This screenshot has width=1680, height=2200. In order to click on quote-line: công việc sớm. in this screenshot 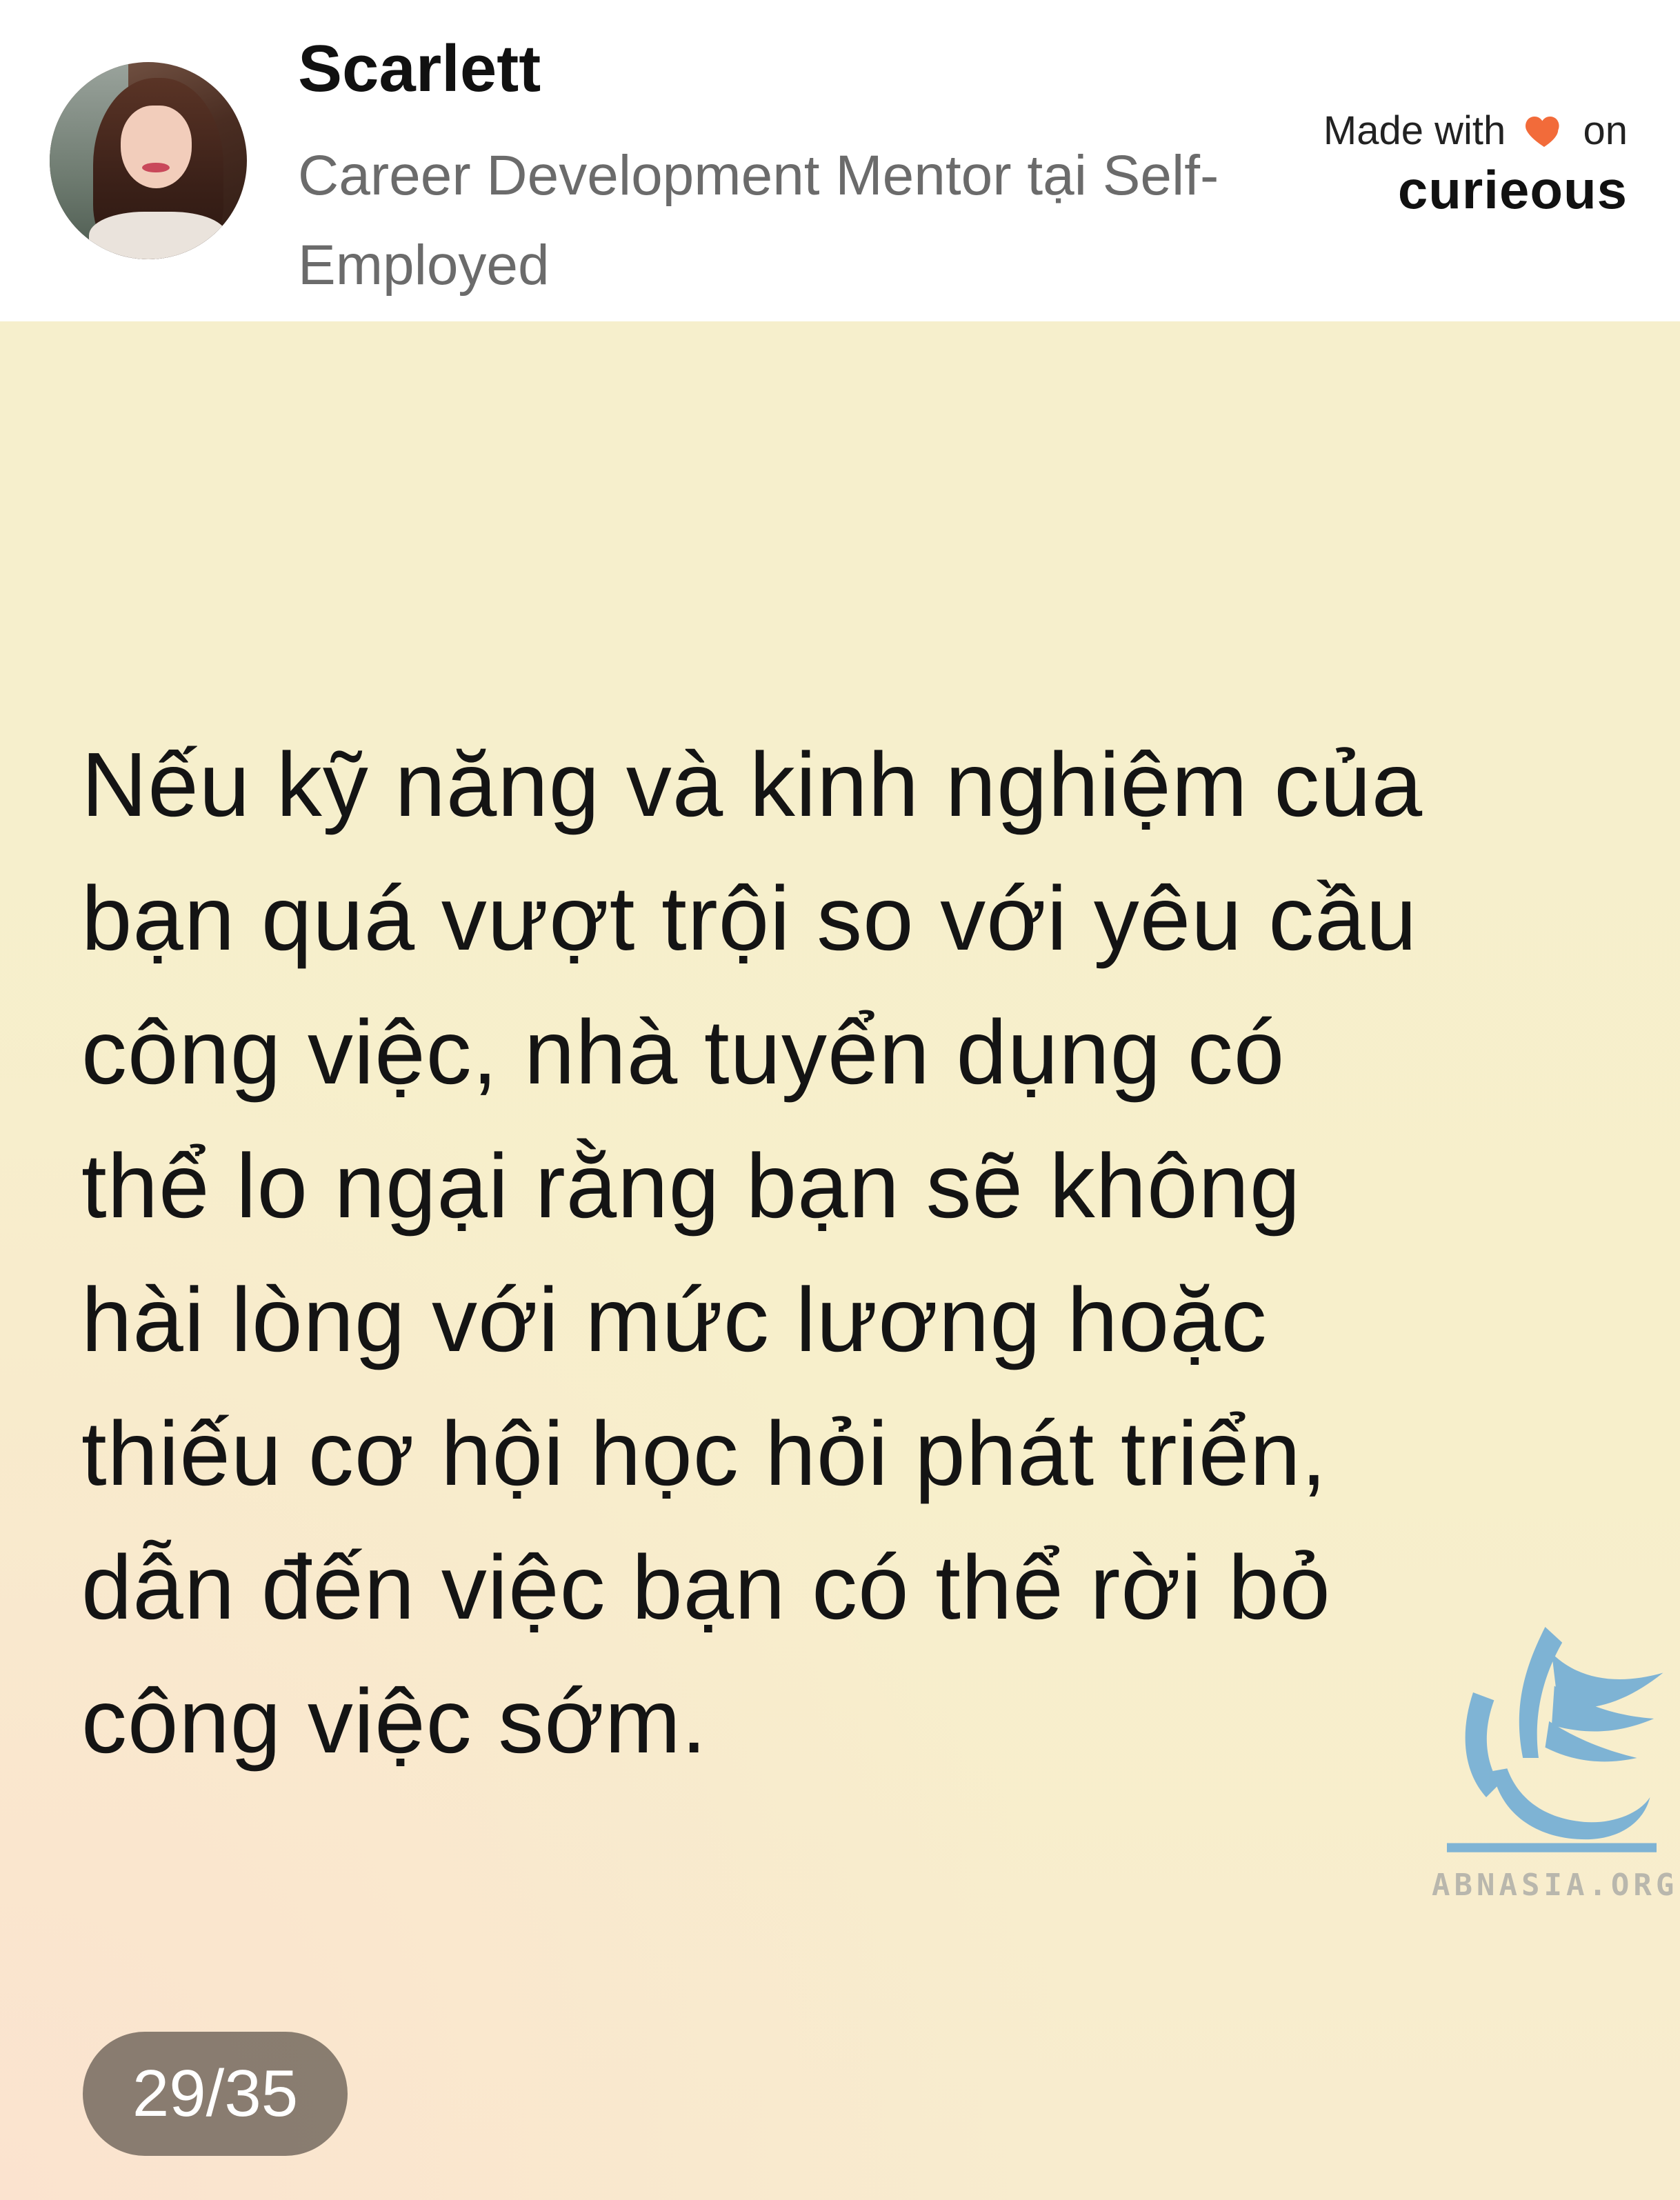, I will do `click(394, 1721)`.